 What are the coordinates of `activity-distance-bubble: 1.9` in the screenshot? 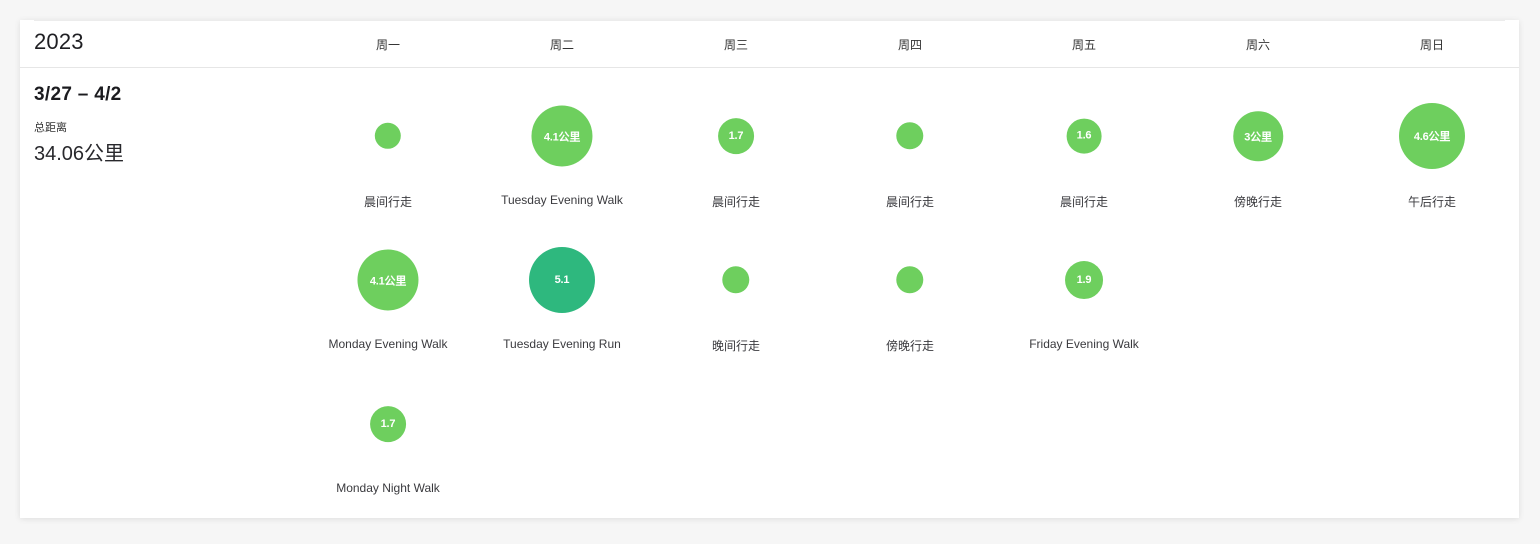 It's located at (1084, 280).